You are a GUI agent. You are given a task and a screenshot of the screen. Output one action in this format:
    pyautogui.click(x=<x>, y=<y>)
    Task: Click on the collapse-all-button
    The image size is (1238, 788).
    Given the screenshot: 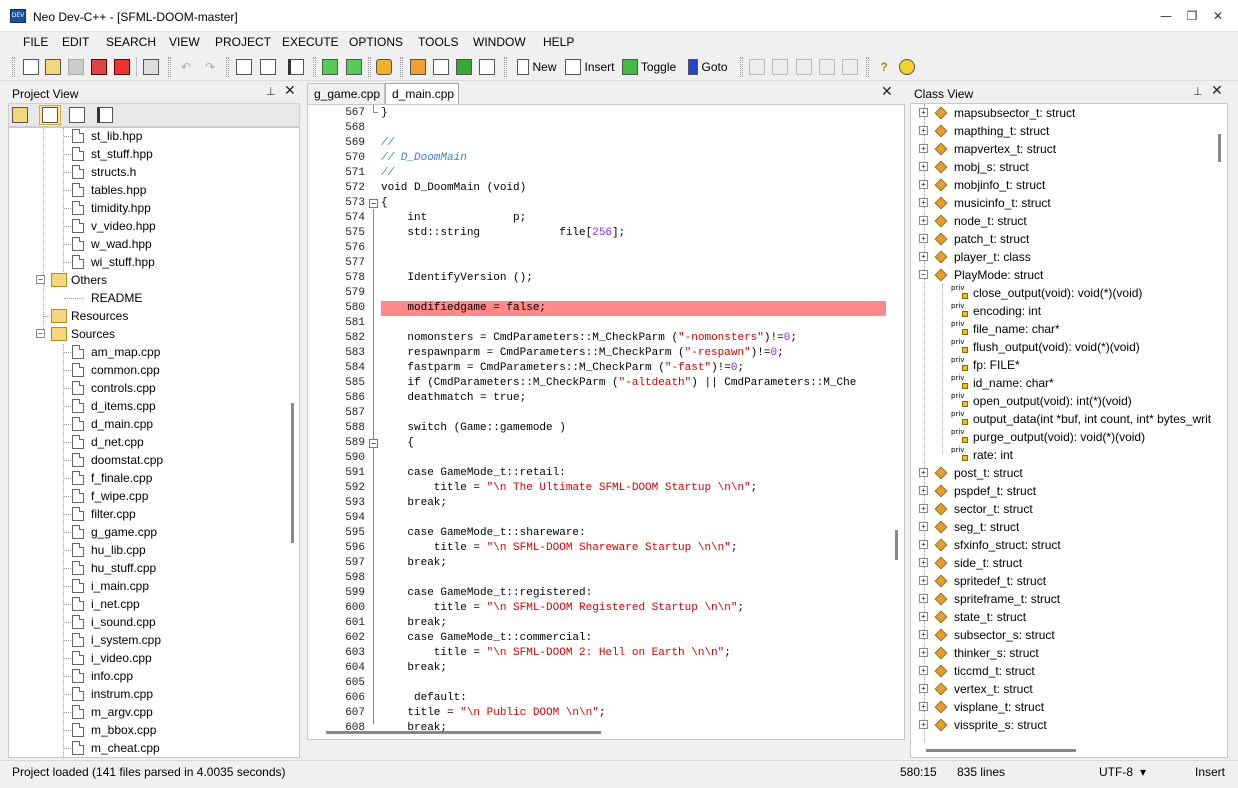 What is the action you would take?
    pyautogui.click(x=79, y=115)
    